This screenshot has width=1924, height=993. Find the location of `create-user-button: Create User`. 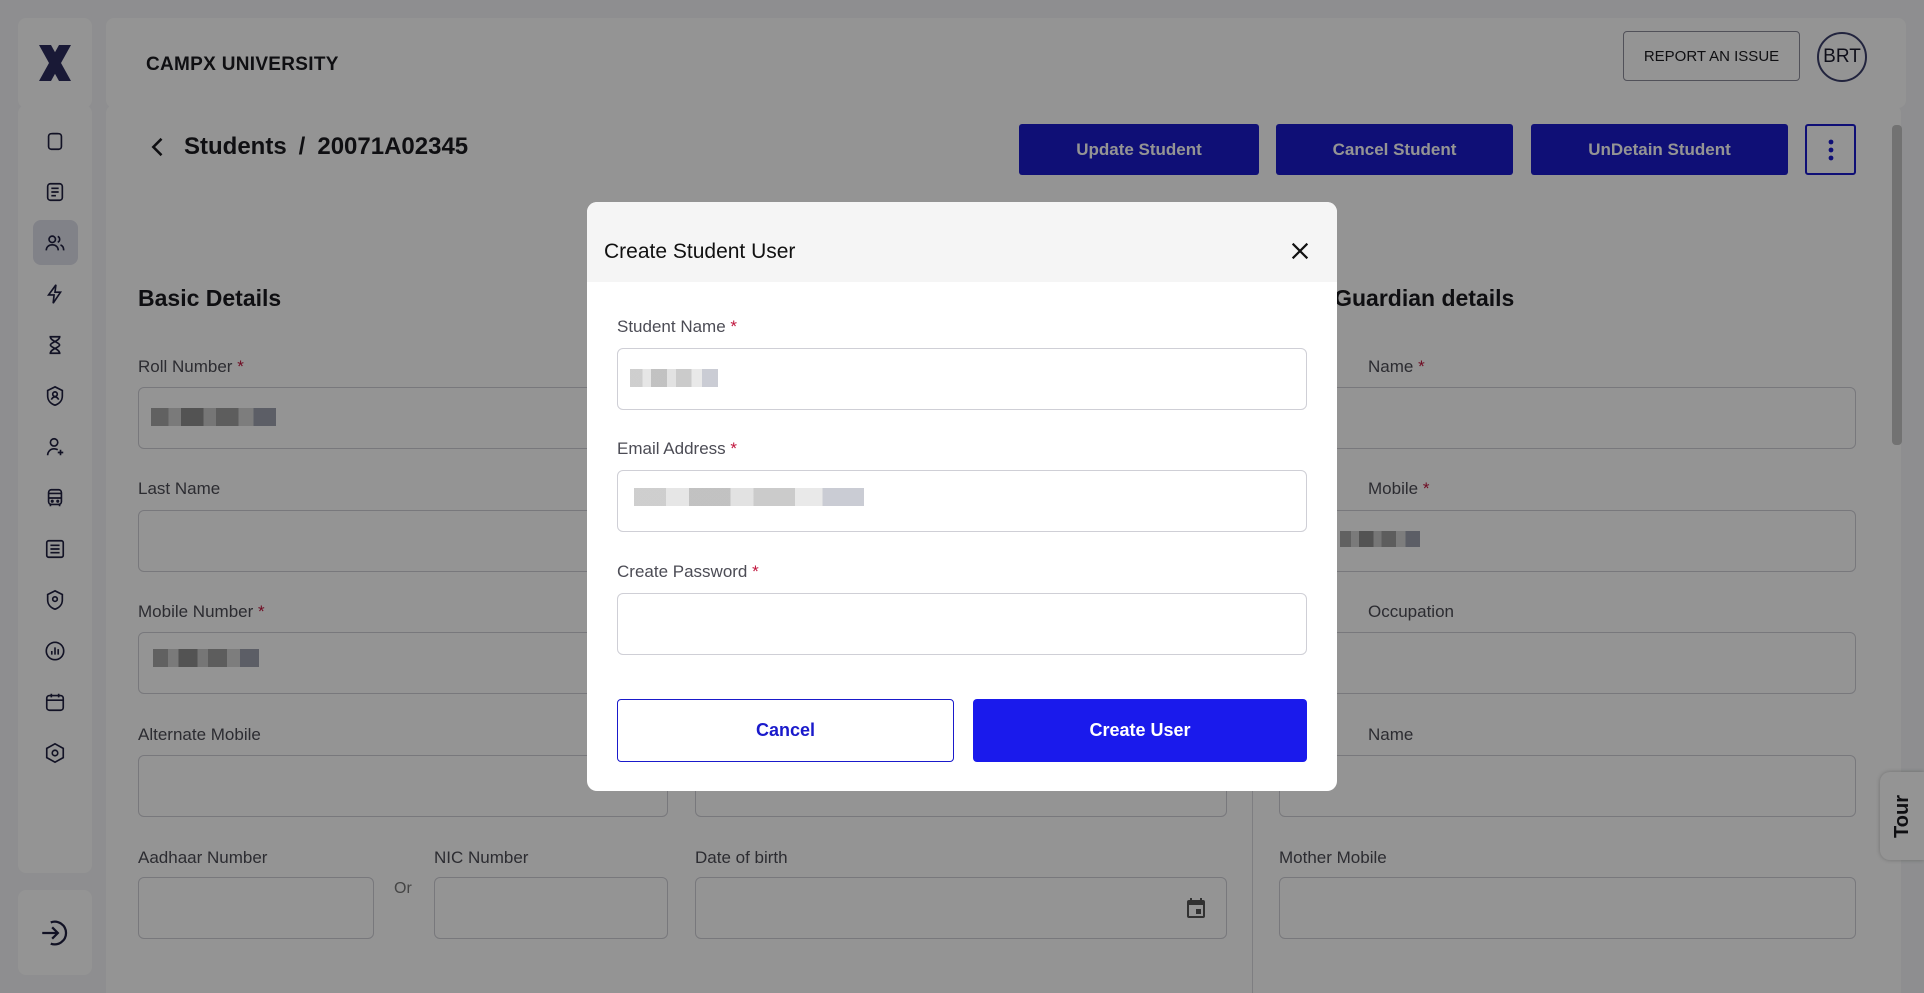

create-user-button: Create User is located at coordinates (1140, 730).